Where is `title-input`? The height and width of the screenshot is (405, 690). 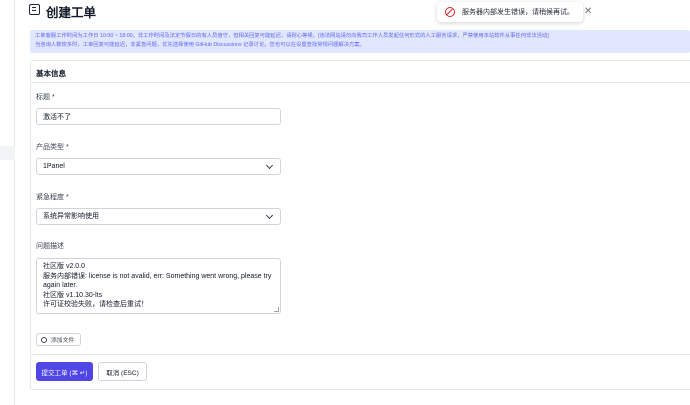
title-input is located at coordinates (158, 116).